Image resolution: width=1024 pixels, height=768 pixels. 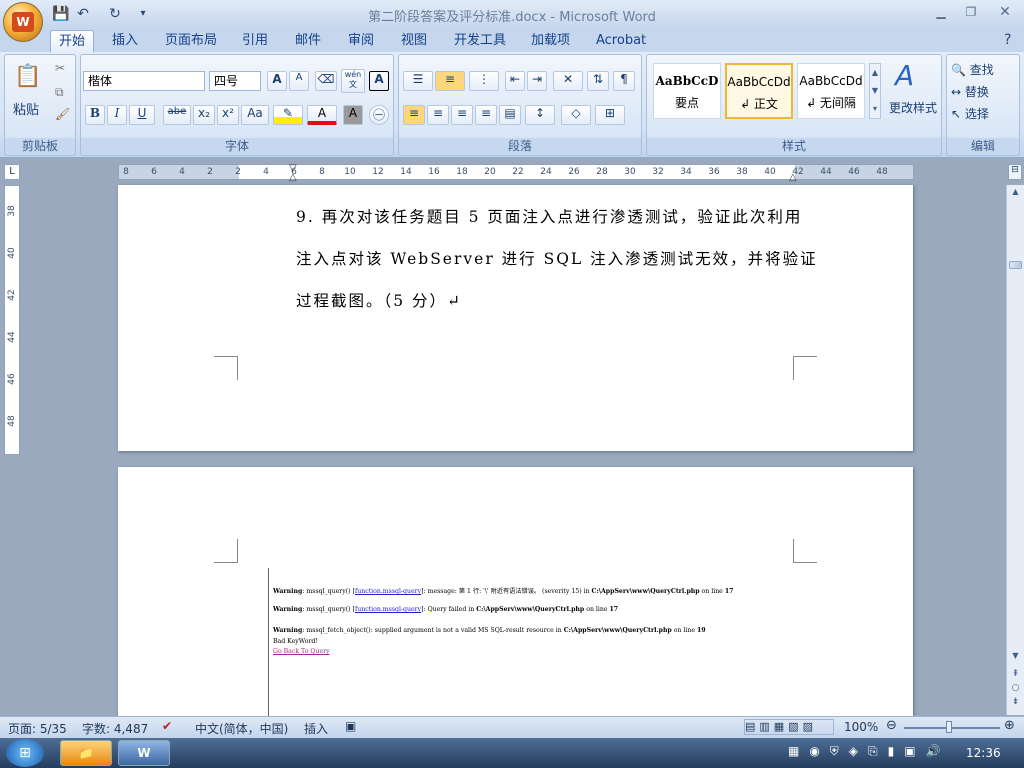 What do you see at coordinates (861, 727) in the screenshot?
I see `zoom-level: 100%` at bounding box center [861, 727].